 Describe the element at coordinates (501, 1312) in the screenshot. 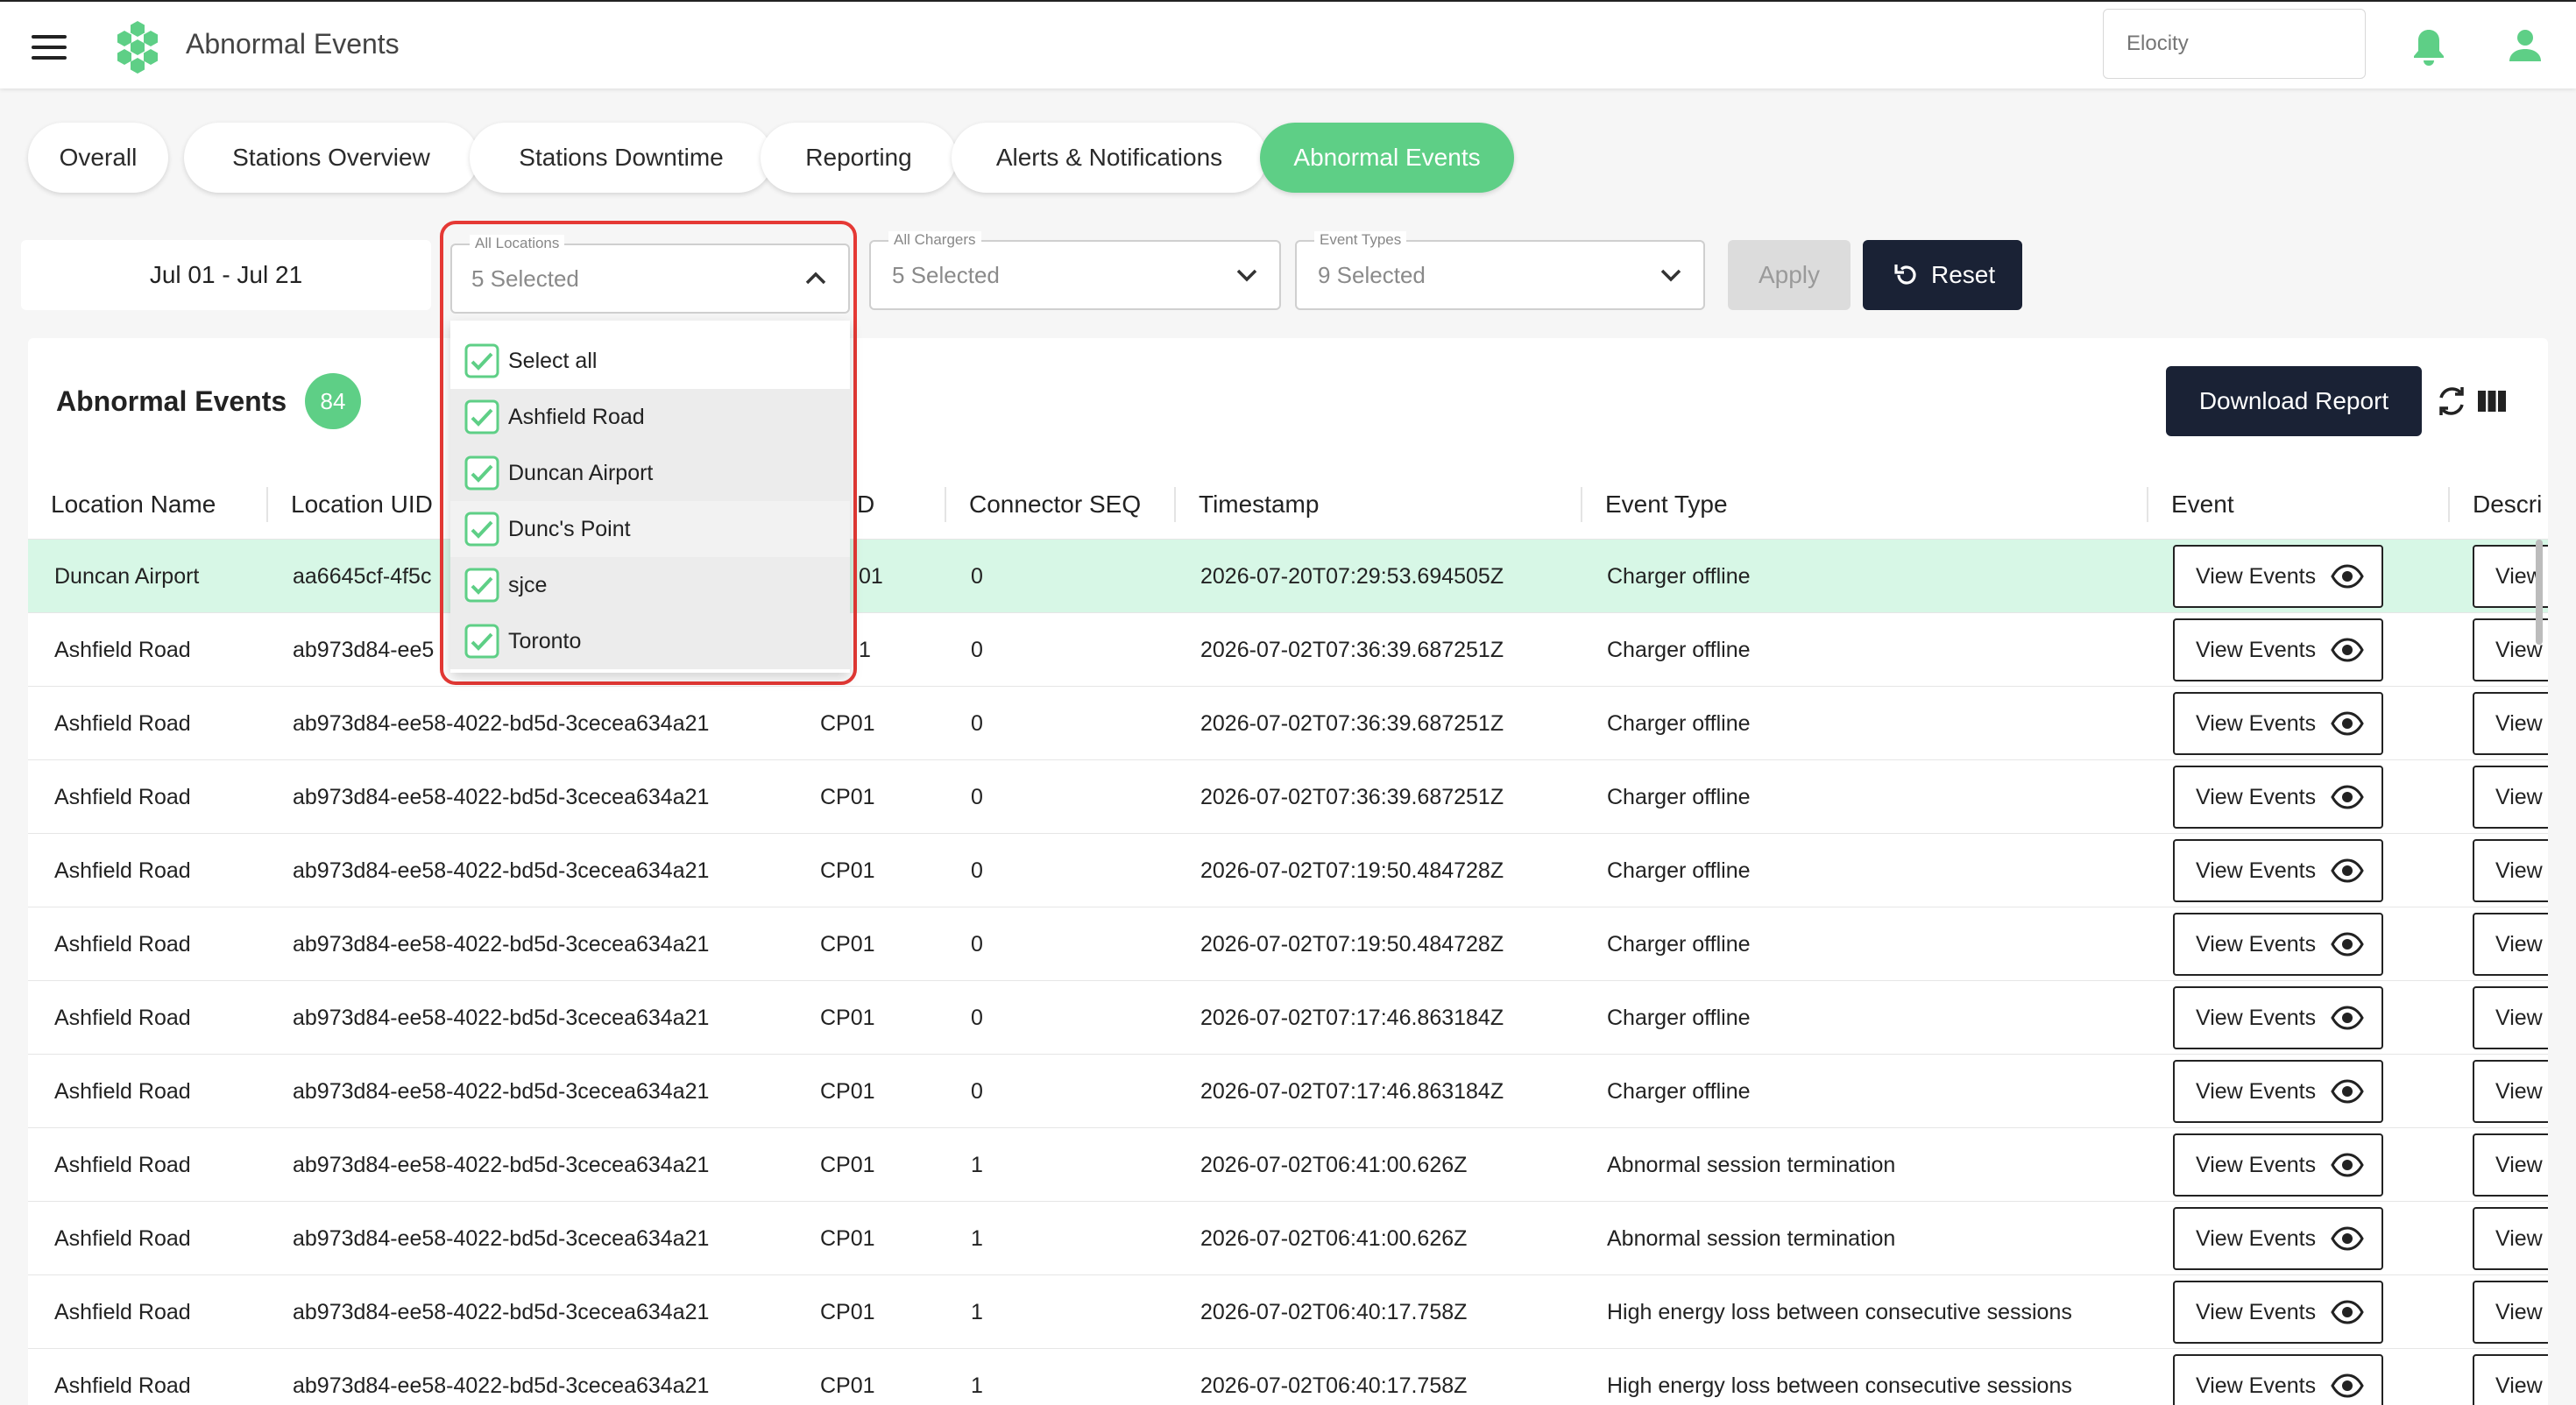

I see `cell-location-uid: ab973d84-ee58-4022-bd5d-3cecea634a21` at that location.